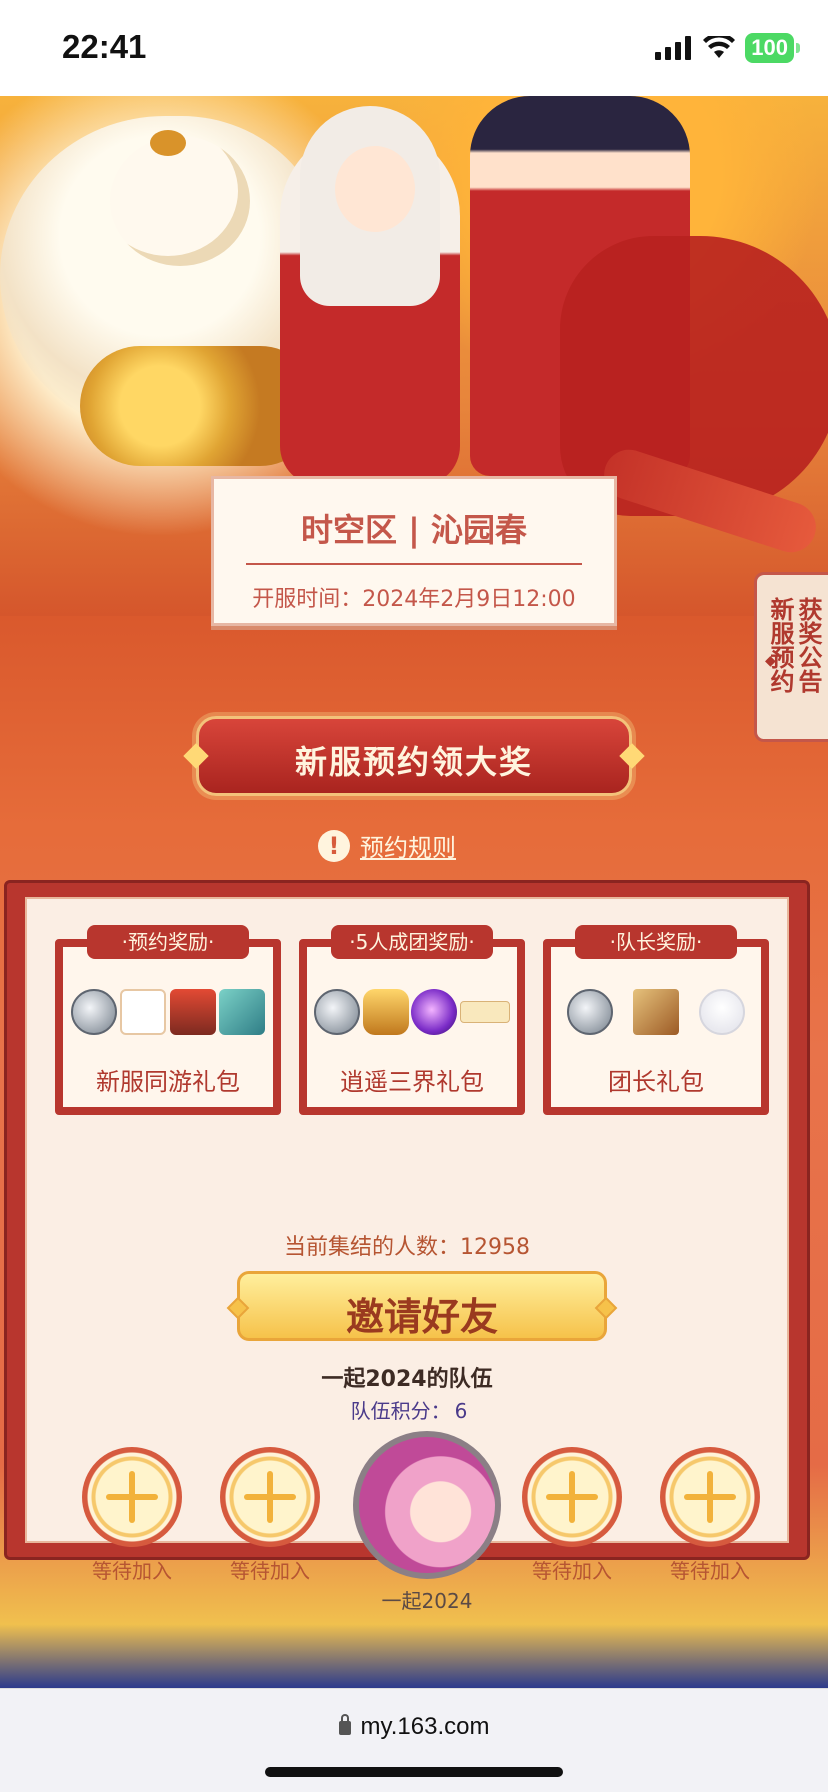 The width and height of the screenshot is (828, 1792). What do you see at coordinates (722, 1012) in the screenshot?
I see `ghost-icon` at bounding box center [722, 1012].